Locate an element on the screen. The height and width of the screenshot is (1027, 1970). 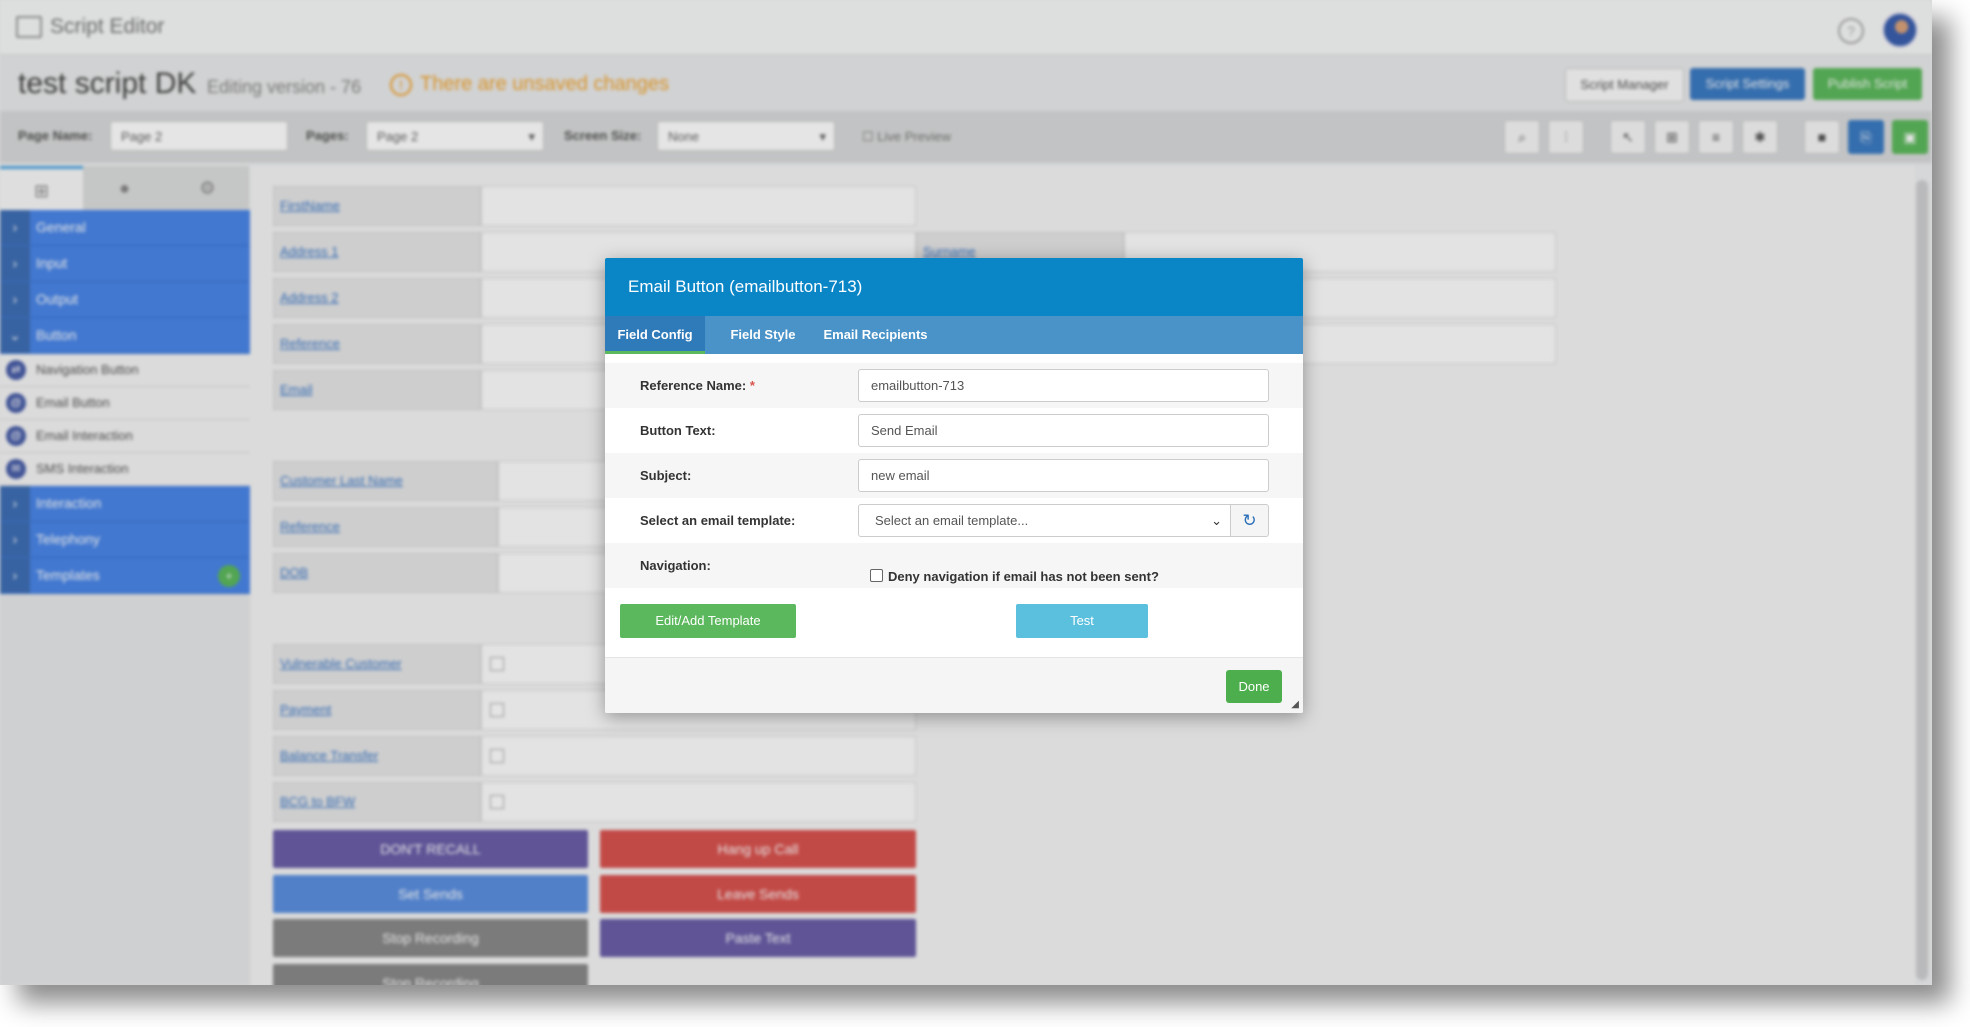
reference-name-input: emailbutton-713 is located at coordinates (1063, 385).